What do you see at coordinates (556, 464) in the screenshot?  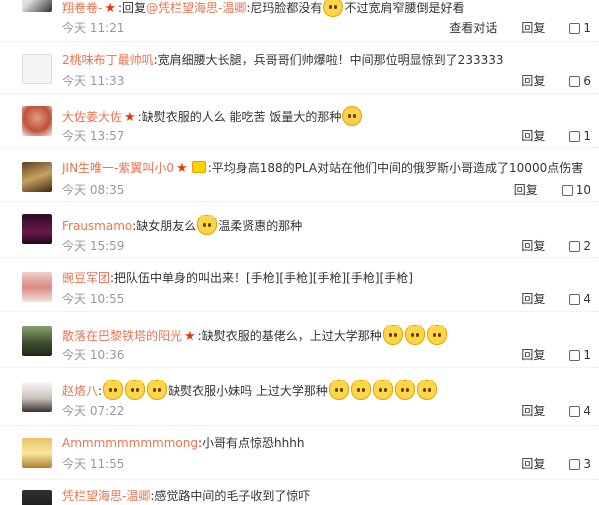 I see `comment-actions: 回复 3` at bounding box center [556, 464].